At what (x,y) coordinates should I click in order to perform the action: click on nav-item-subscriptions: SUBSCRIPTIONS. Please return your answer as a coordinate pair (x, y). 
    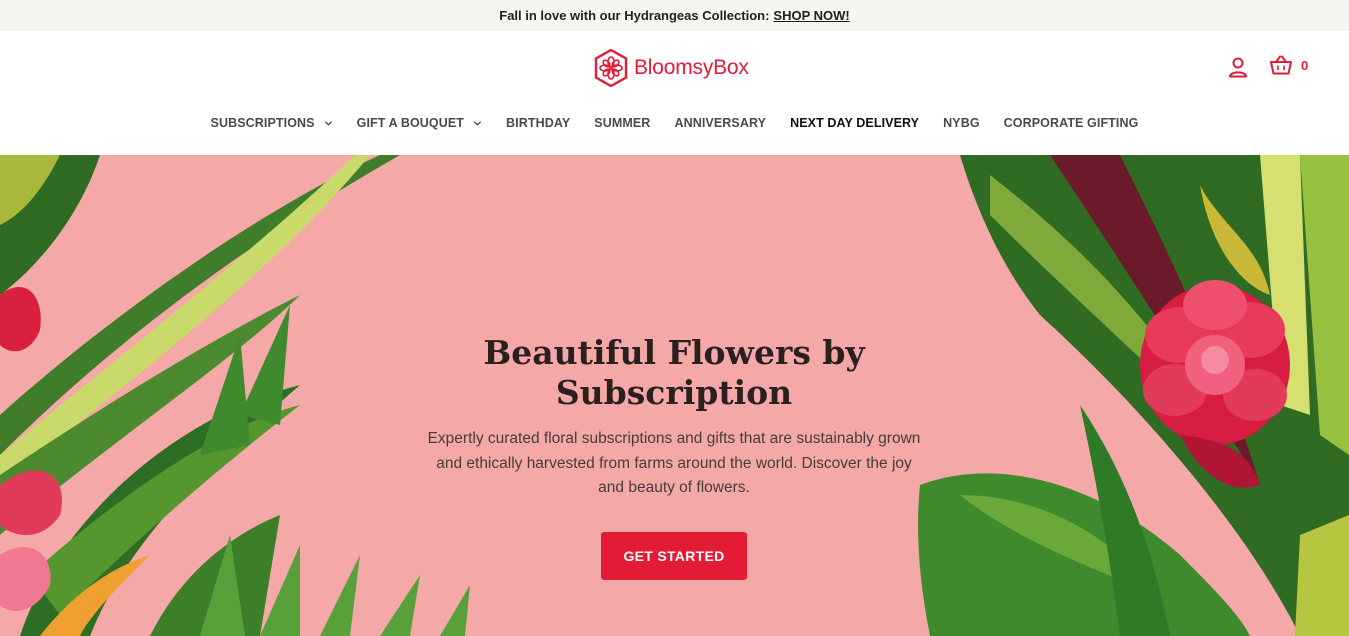
    Looking at the image, I should click on (272, 123).